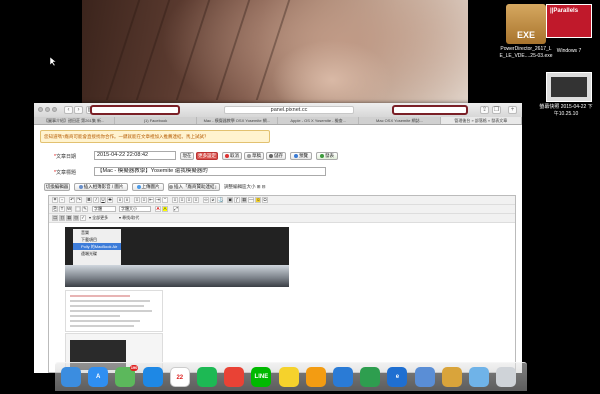 This screenshot has height=394, width=600. Describe the element at coordinates (301, 156) in the screenshot. I see `preview-button: 預覽` at that location.